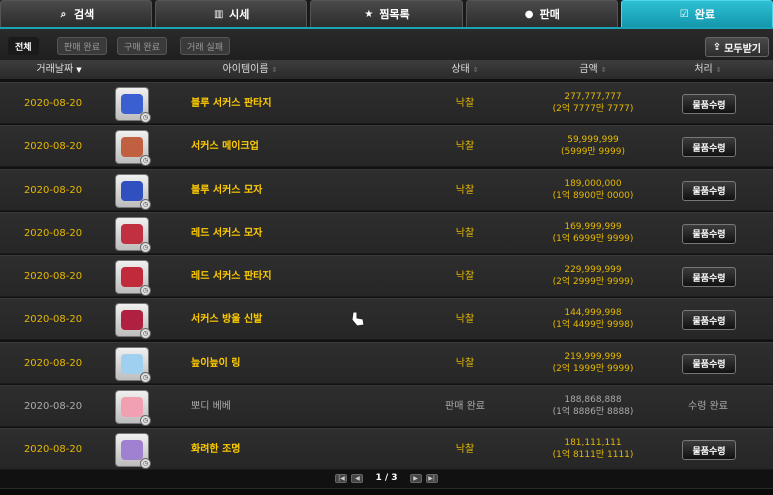  I want to click on hand-cursor-icon, so click(358, 319).